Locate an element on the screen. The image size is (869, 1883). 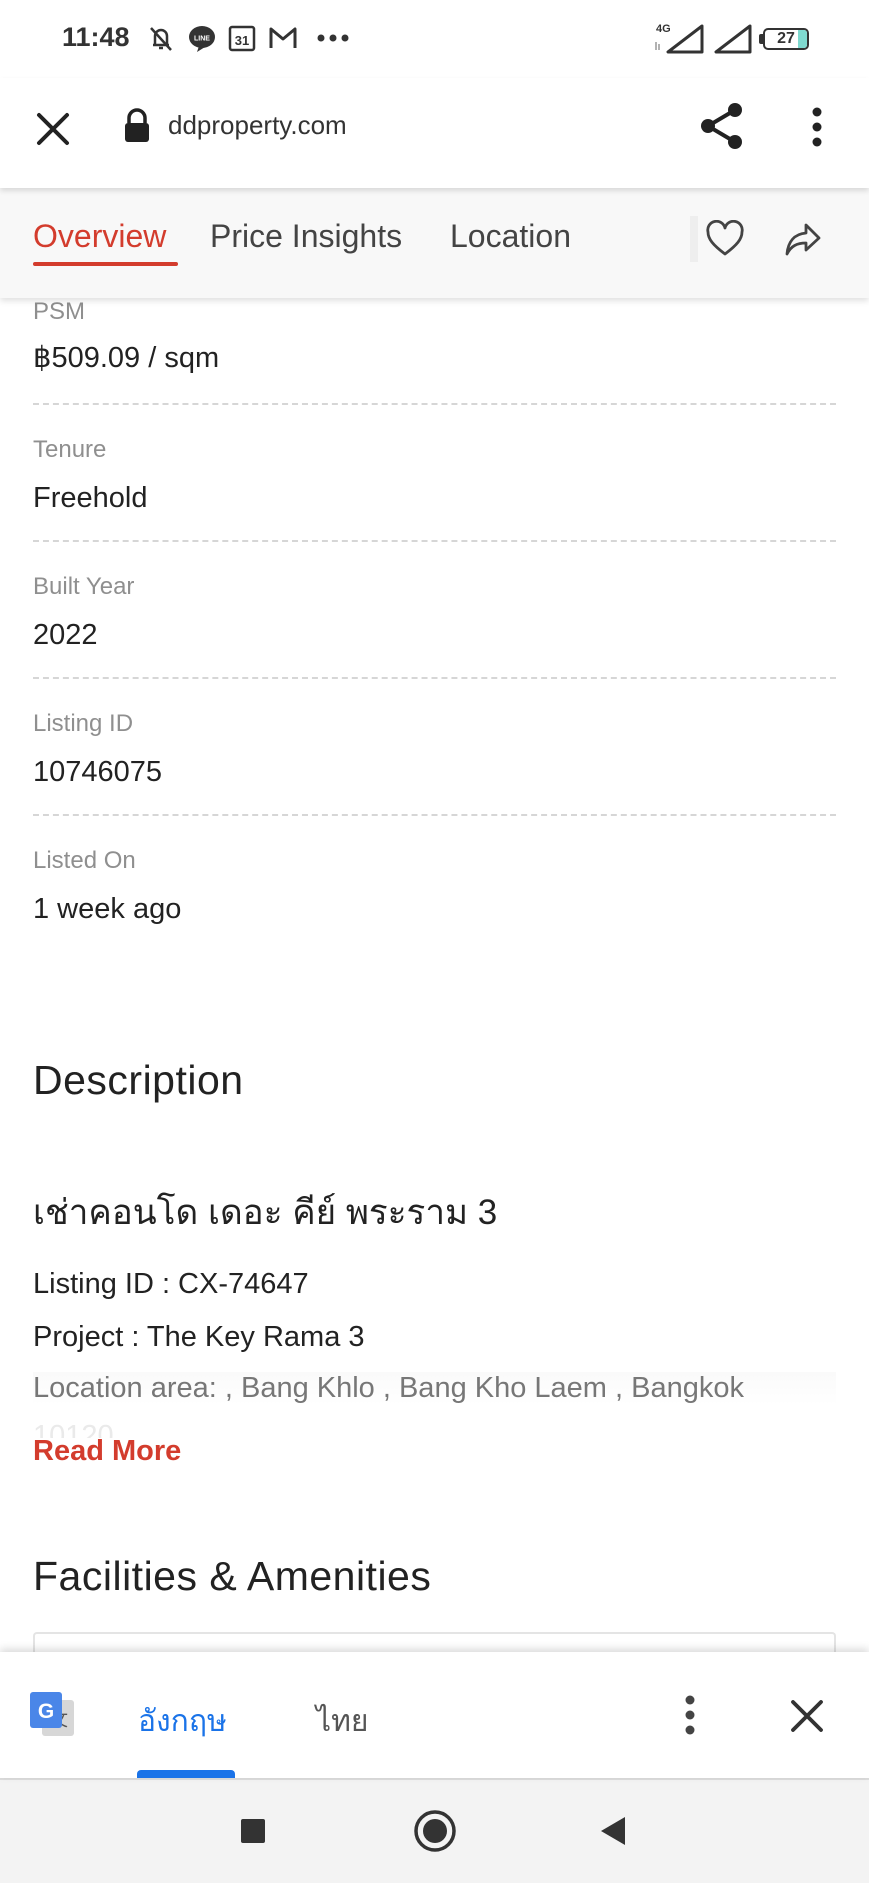
browser-menu-icon is located at coordinates (817, 129).